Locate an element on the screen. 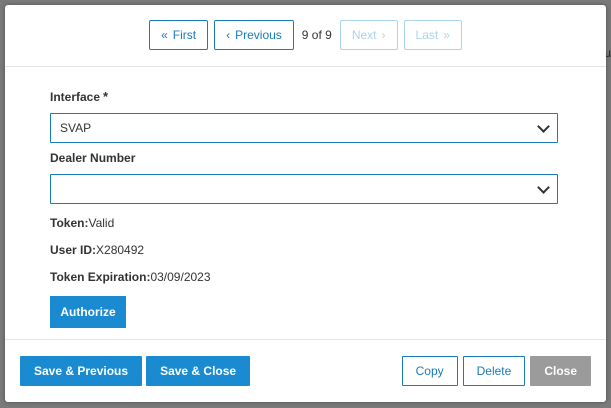  save-previous-button: Save & Previous is located at coordinates (81, 371).